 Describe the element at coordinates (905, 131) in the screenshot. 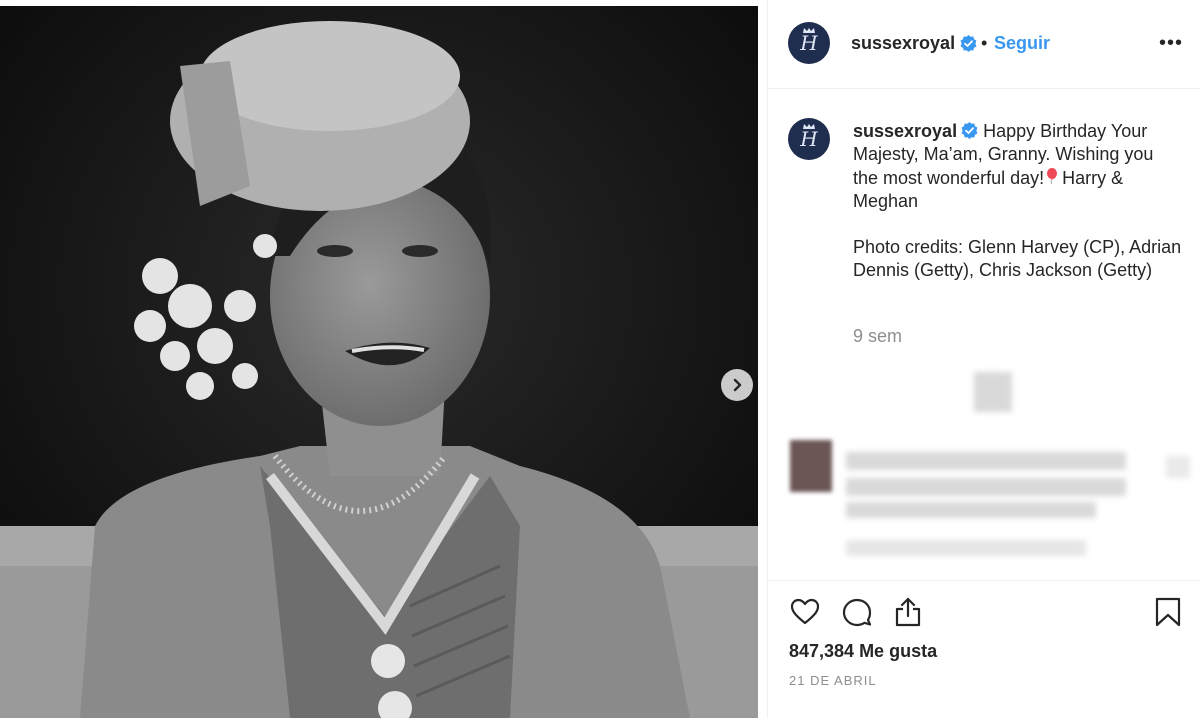

I see `caption-username: sussexroyal` at that location.